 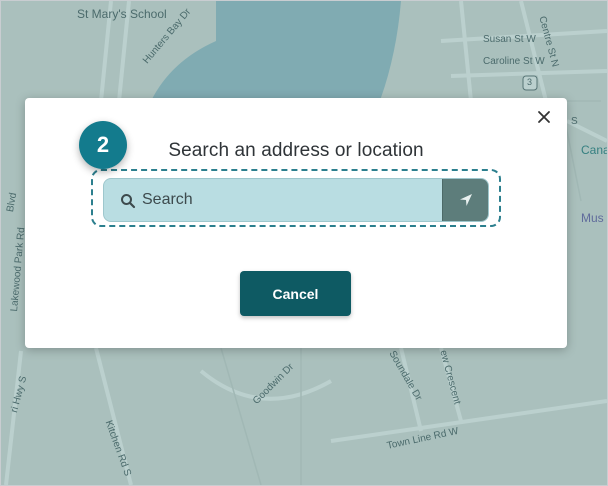 I want to click on search-input, so click(x=292, y=200).